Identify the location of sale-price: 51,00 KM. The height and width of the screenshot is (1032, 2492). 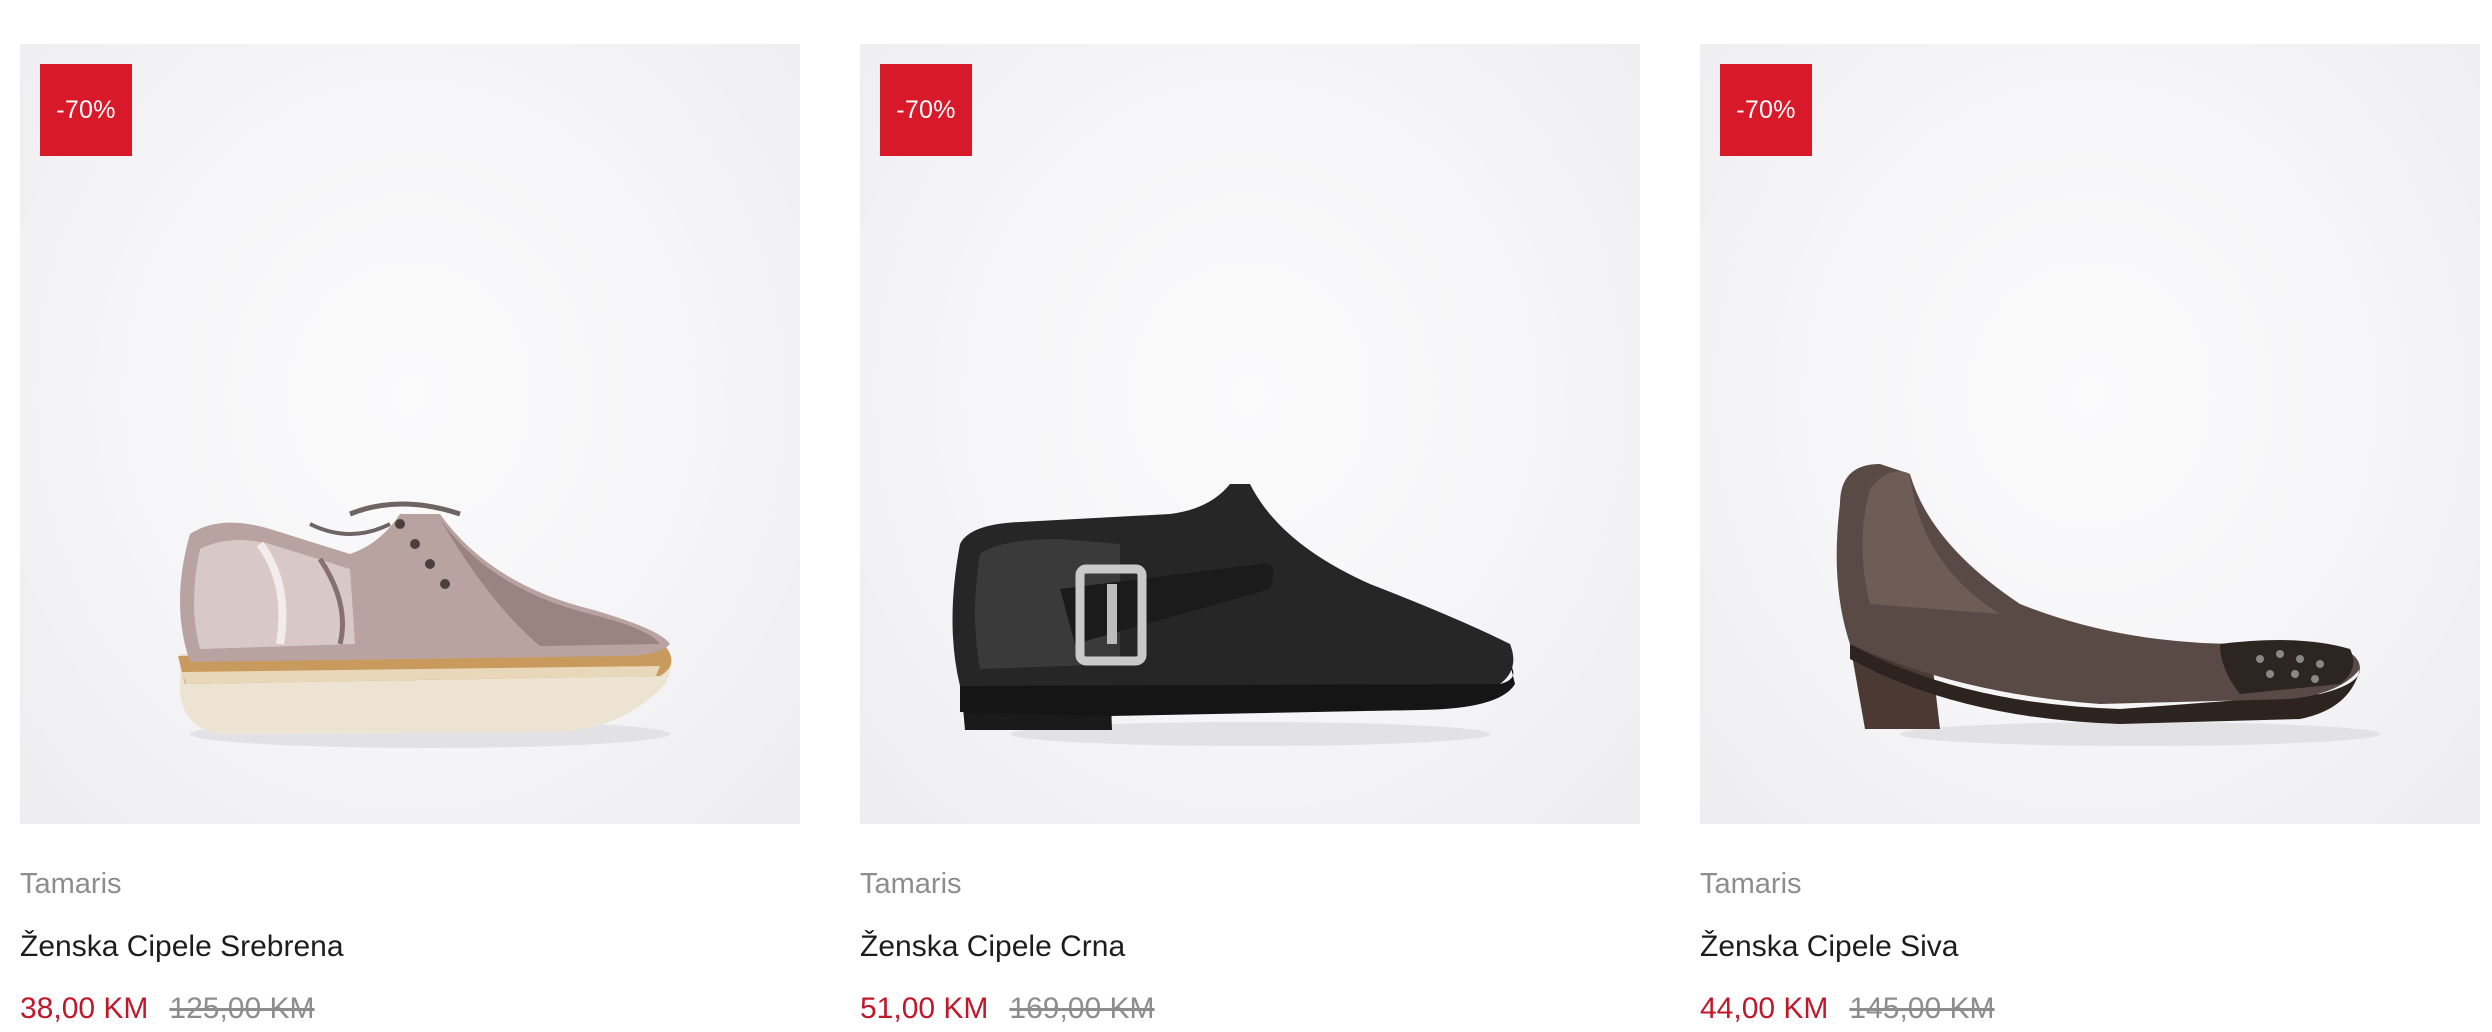
(924, 1008).